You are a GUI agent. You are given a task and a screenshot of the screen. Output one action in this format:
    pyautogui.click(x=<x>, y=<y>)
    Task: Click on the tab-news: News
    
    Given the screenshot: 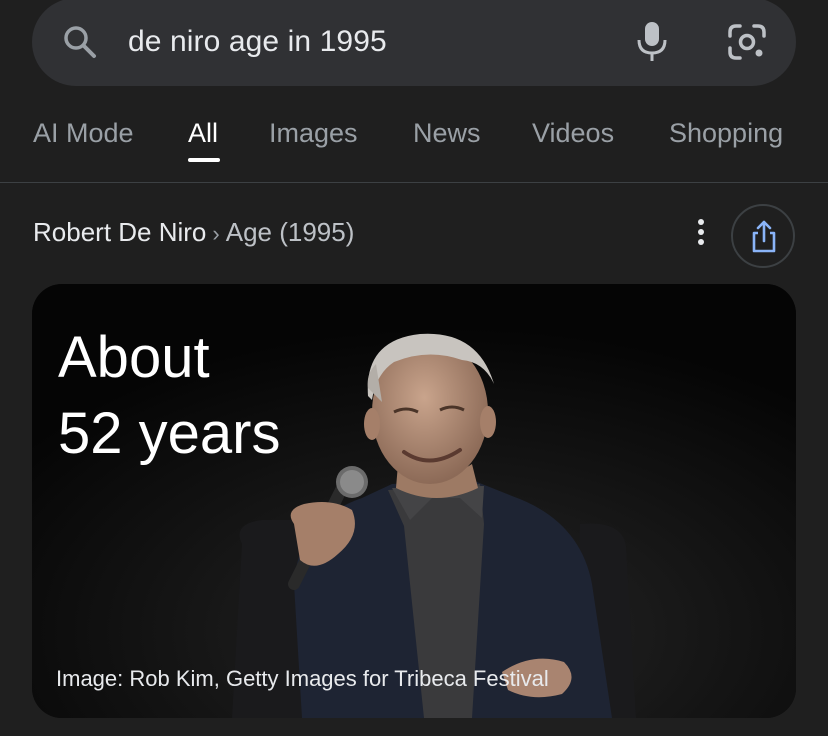 What is the action you would take?
    pyautogui.click(x=447, y=133)
    